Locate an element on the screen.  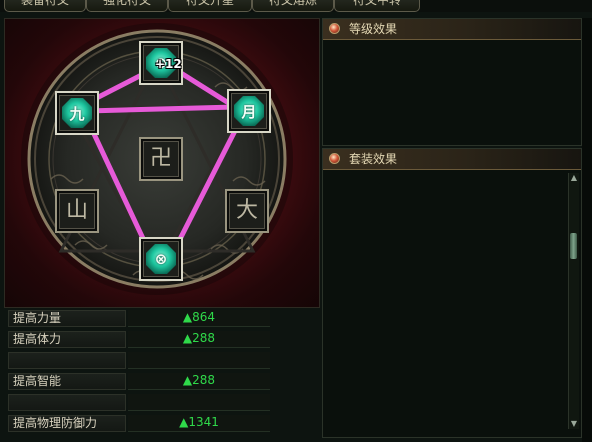
stat-row: 提高体力 ▲288 is located at coordinates (161, 339).